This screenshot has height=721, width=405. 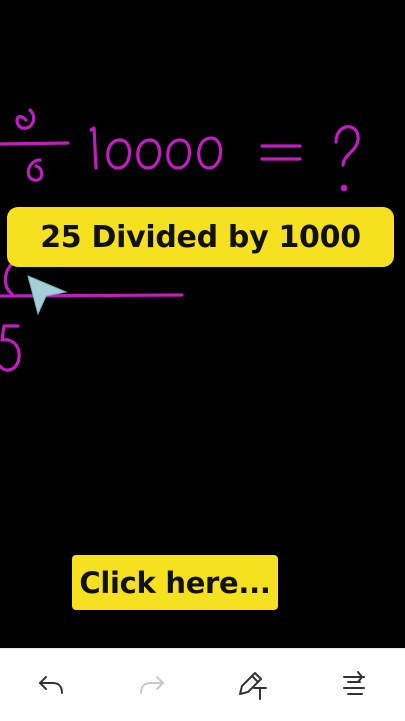 I want to click on redo-icon, so click(x=151, y=685).